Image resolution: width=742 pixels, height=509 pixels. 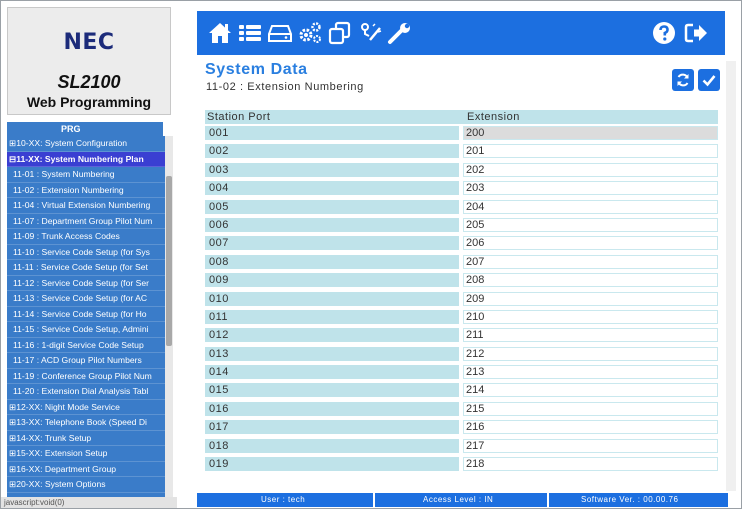 I want to click on browser-status-bar: javascript:void(0), so click(x=89, y=502).